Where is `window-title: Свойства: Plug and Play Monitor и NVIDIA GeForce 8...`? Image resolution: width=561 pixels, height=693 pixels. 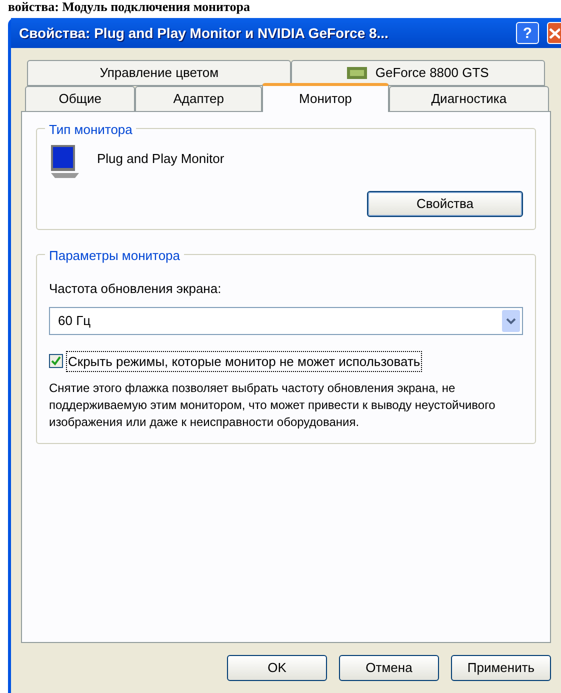 window-title: Свойства: Plug and Play Monitor и NVIDIA GeForce 8... is located at coordinates (204, 33).